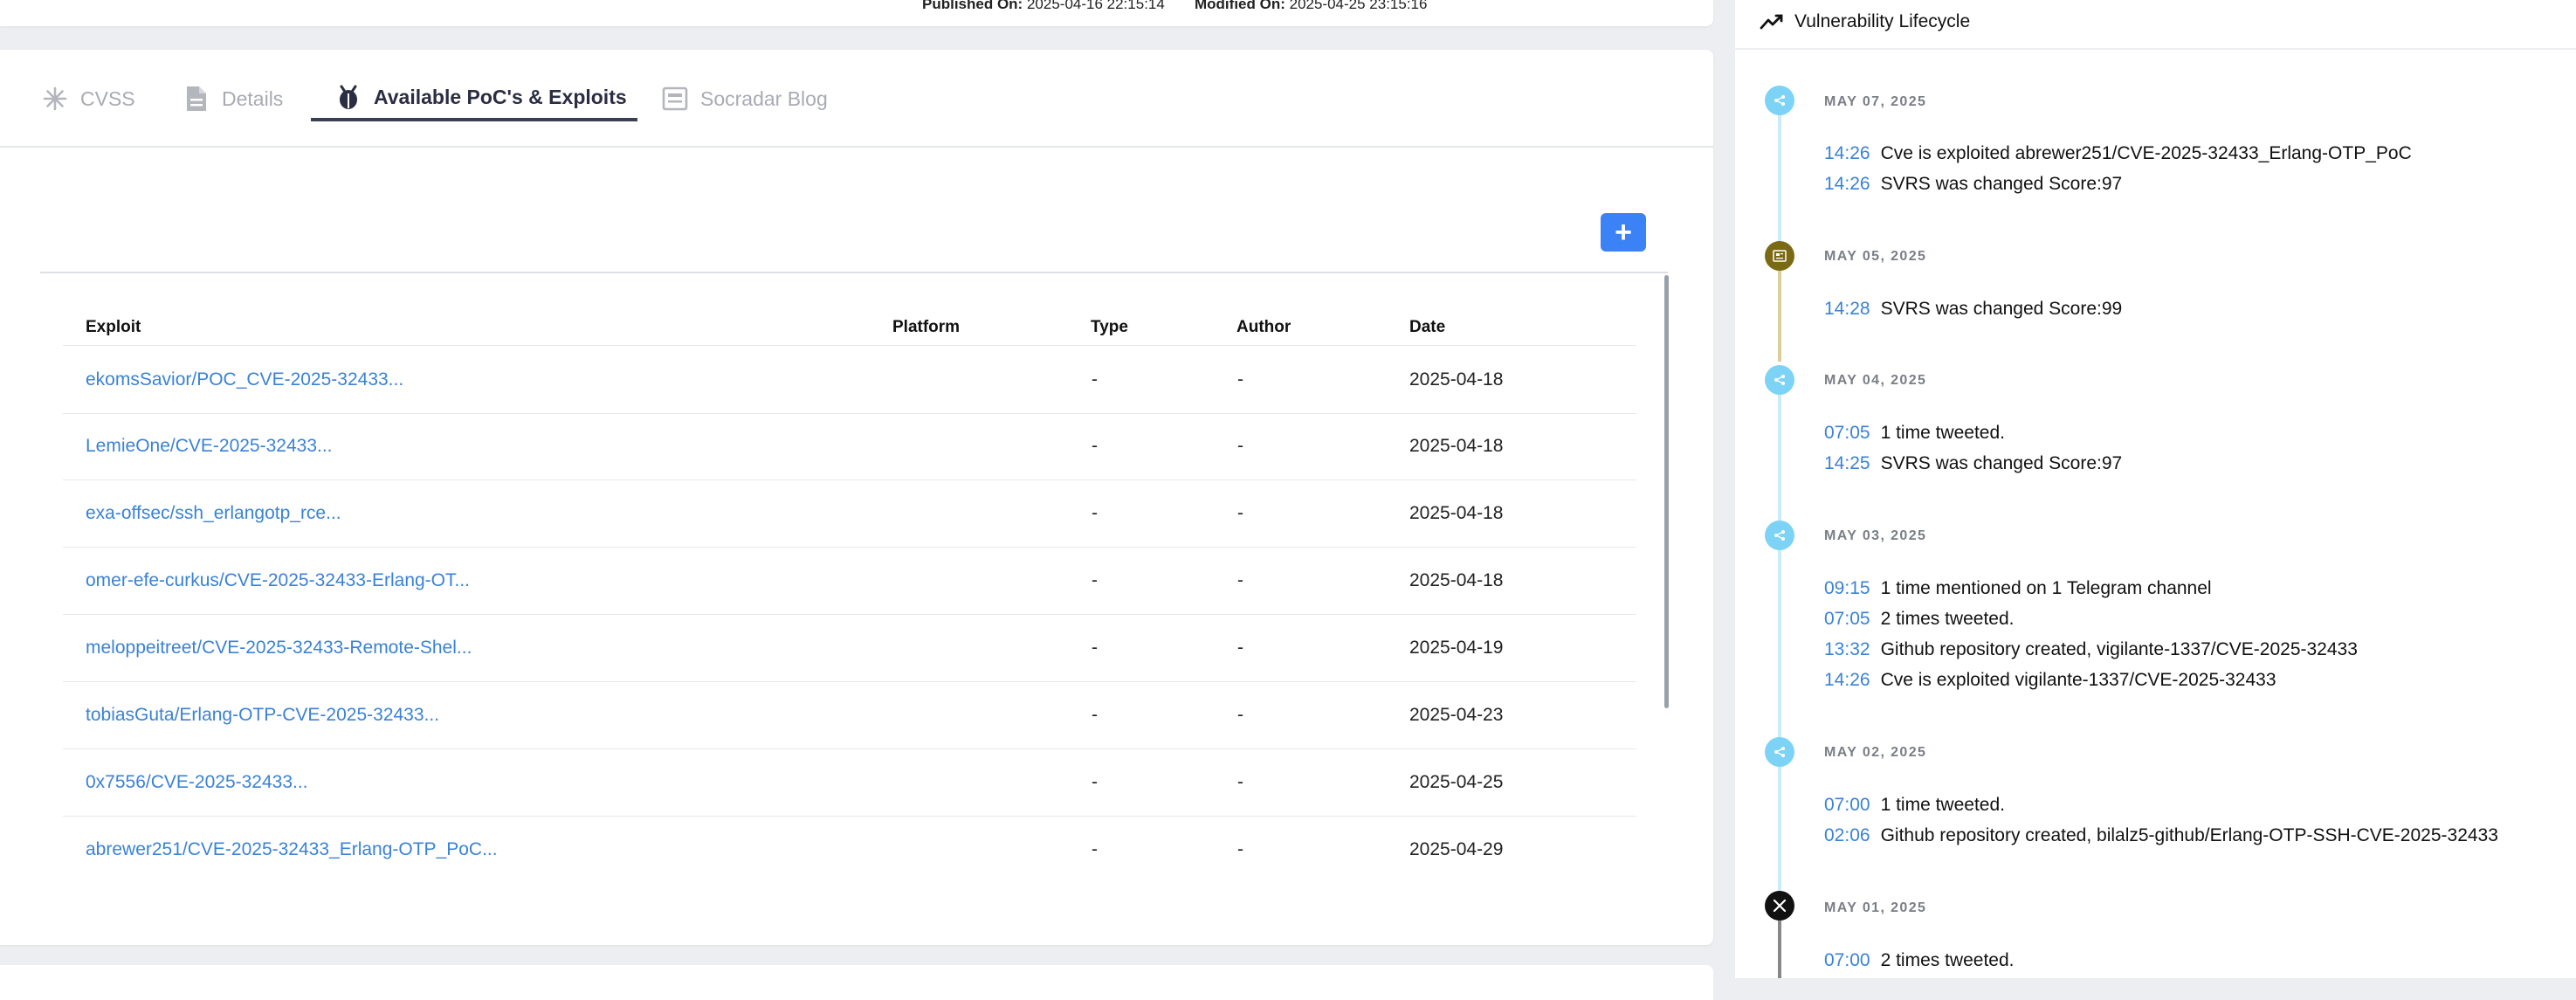 This screenshot has height=1000, width=2576. What do you see at coordinates (1973, 184) in the screenshot?
I see `timeline-event: 14:26 SVRS was changed Score:97` at bounding box center [1973, 184].